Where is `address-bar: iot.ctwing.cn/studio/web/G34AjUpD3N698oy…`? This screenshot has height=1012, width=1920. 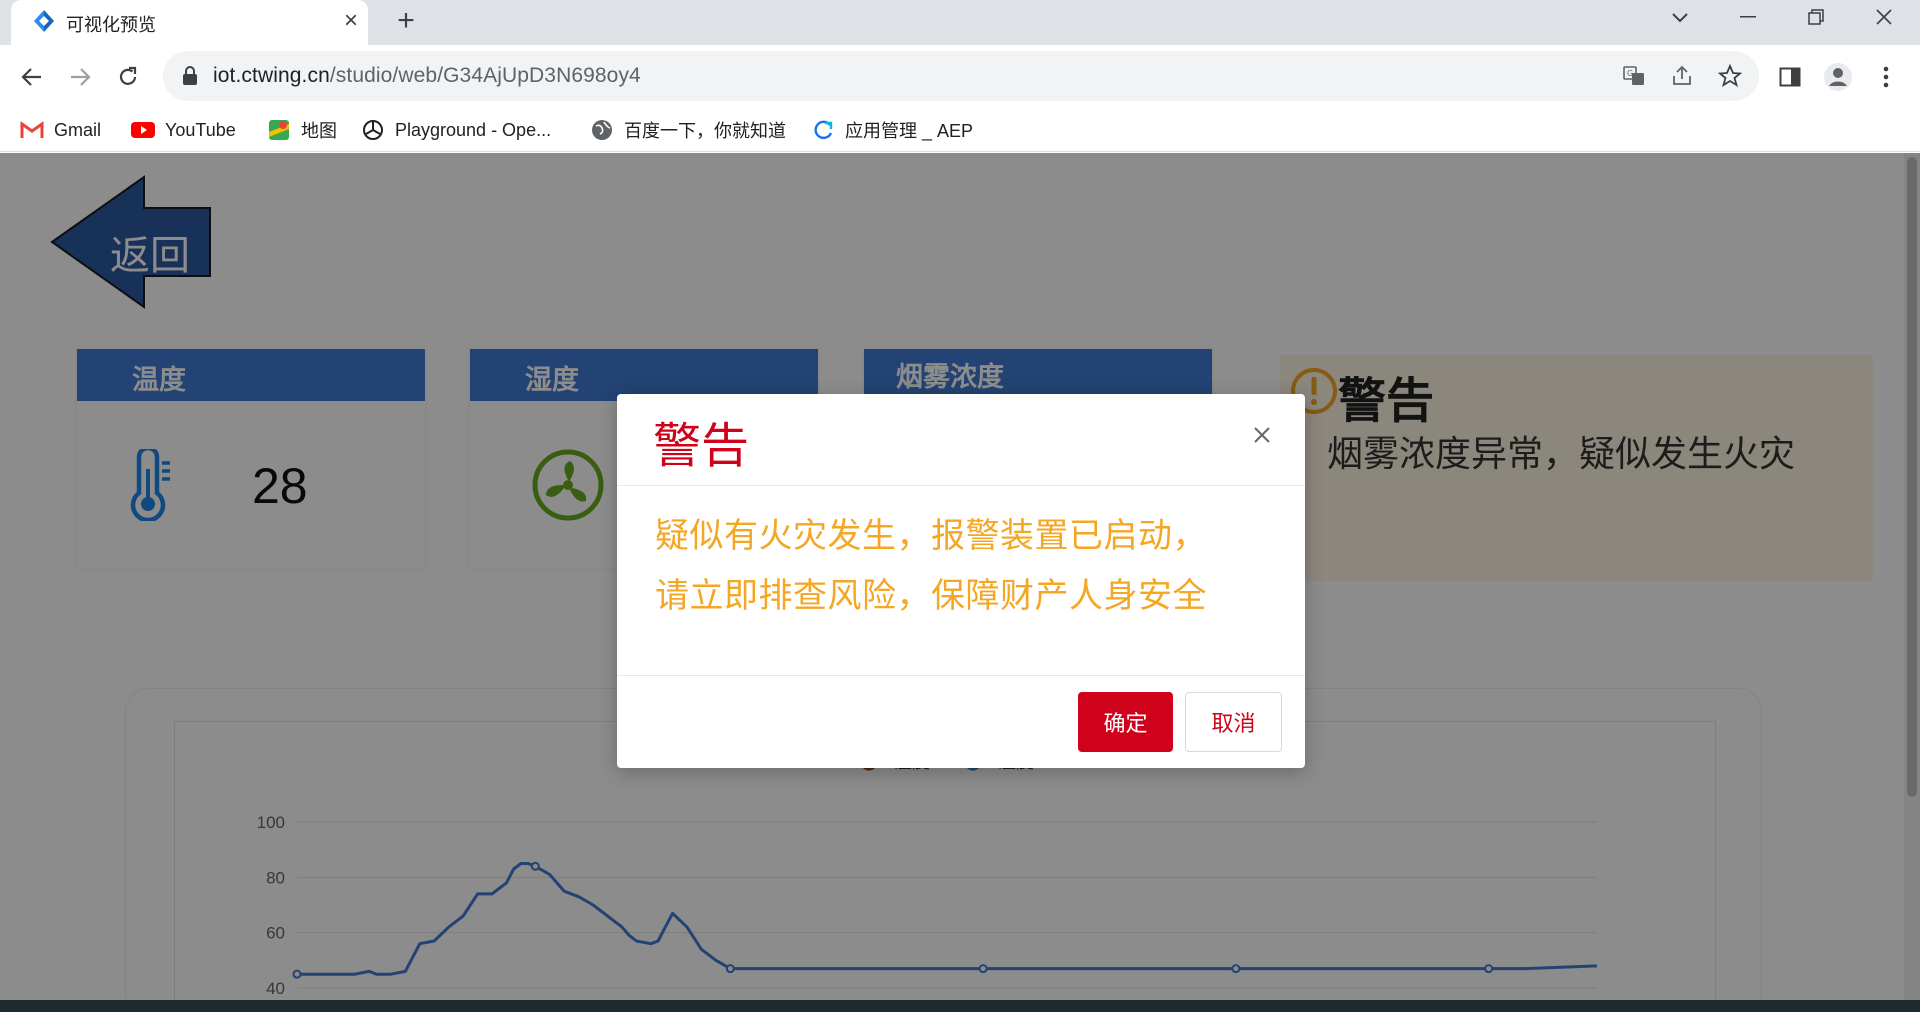 address-bar: iot.ctwing.cn/studio/web/G34AjUpD3N698oy… is located at coordinates (961, 76).